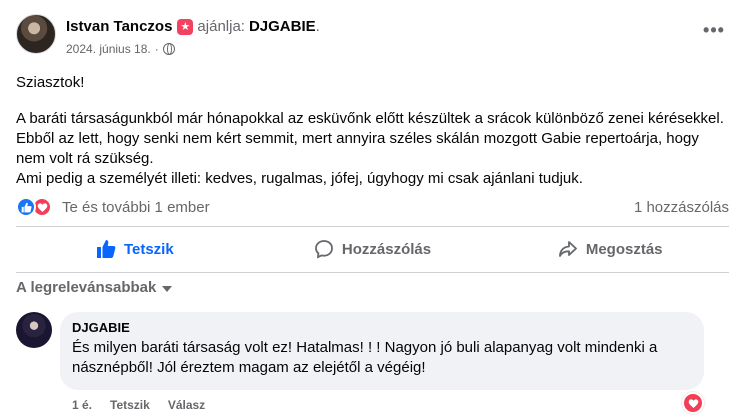 This screenshot has height=419, width=745. Describe the element at coordinates (86, 287) in the screenshot. I see `sort-label: A legrelevánsabbak` at that location.